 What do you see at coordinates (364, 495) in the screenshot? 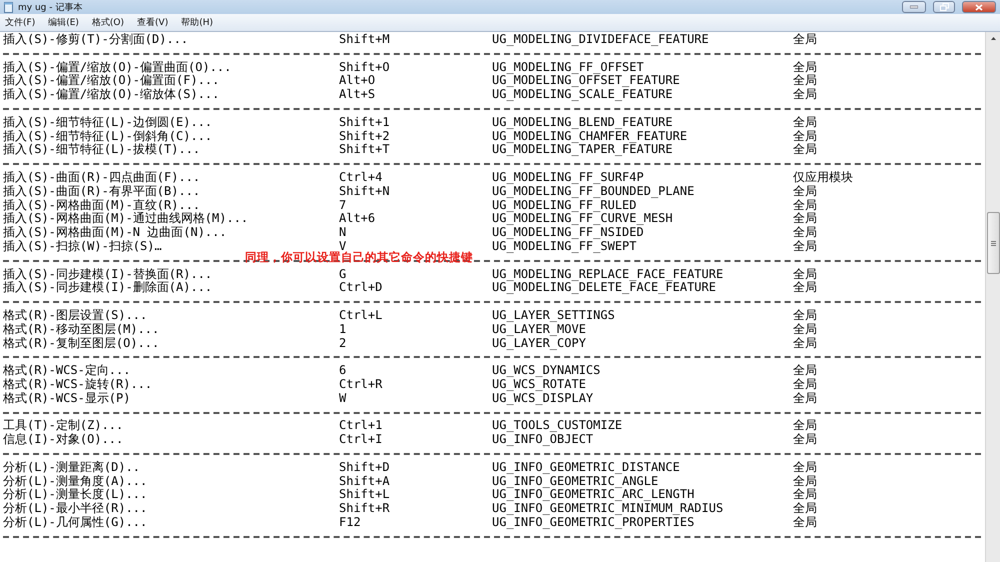
I see `shortcut-text: Shift+L` at bounding box center [364, 495].